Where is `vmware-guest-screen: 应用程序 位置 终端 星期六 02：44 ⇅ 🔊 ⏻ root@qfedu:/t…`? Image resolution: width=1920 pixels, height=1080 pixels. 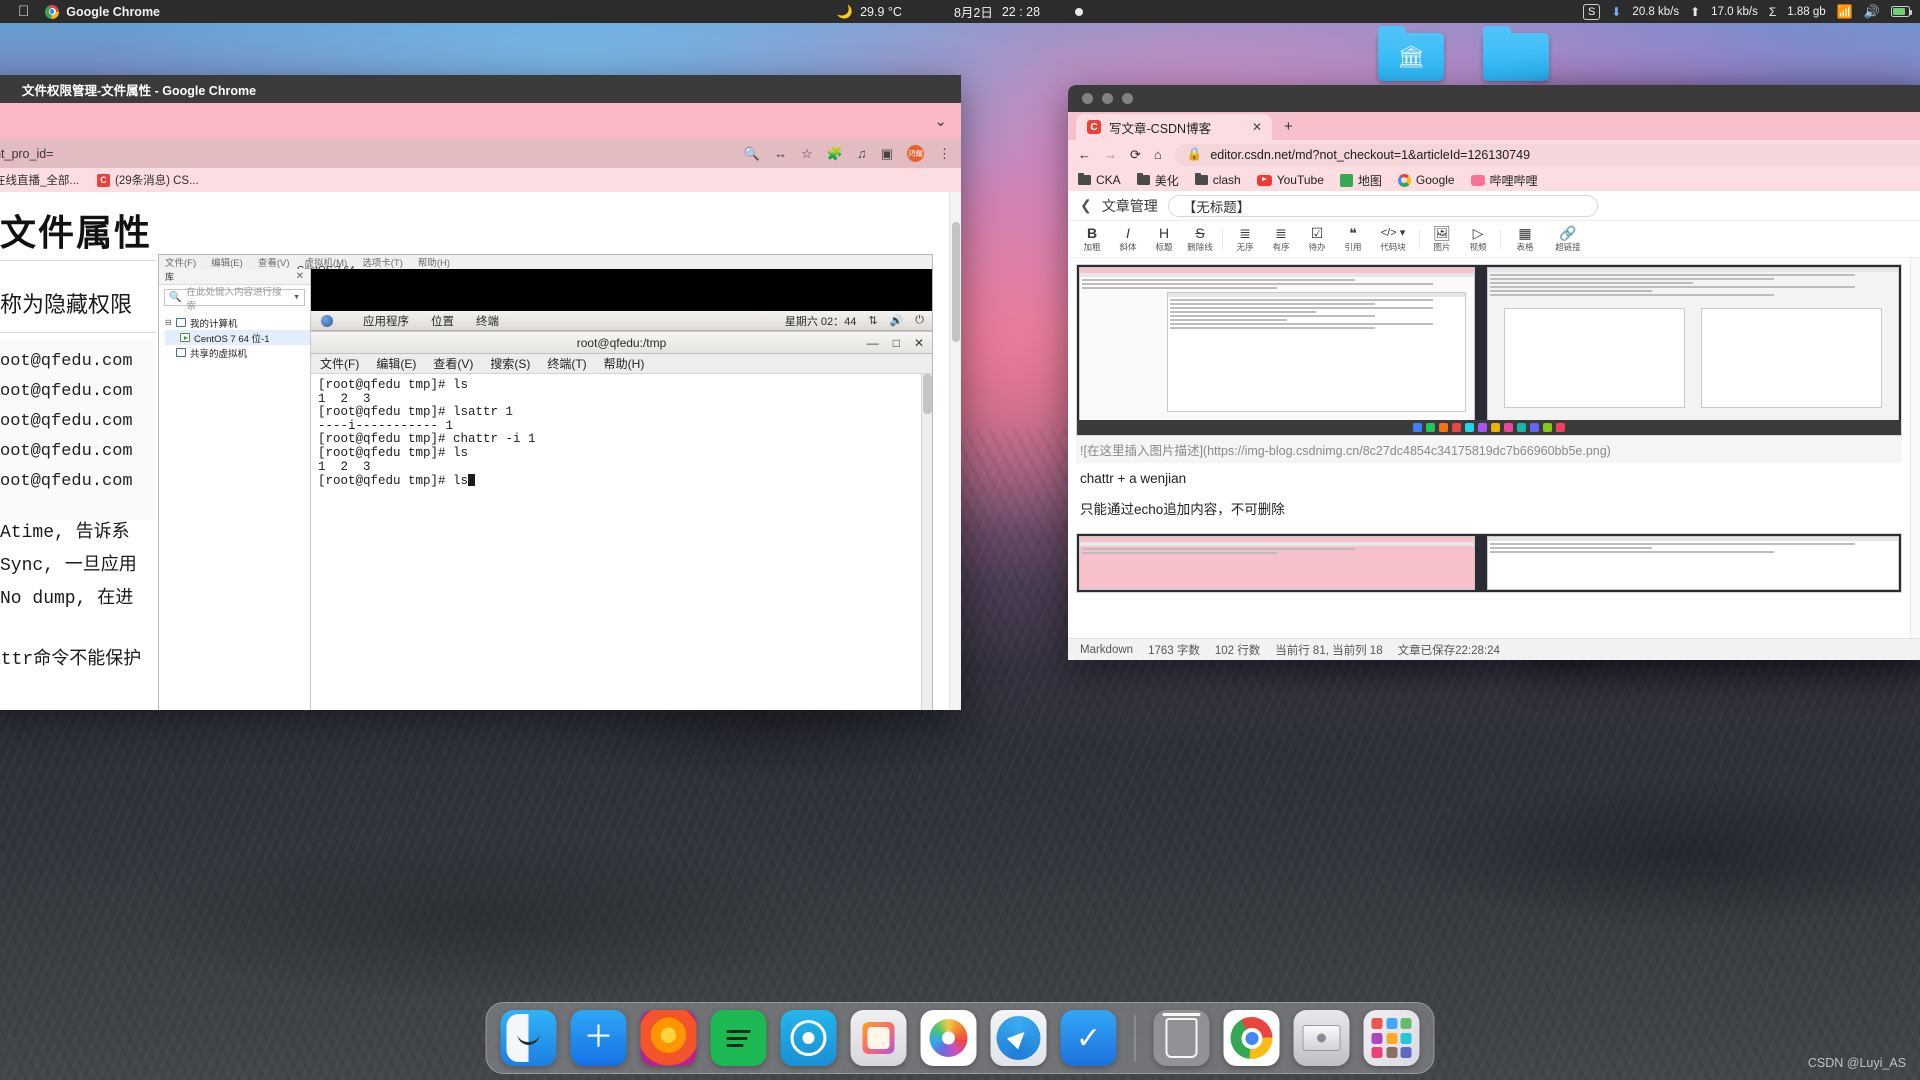
vmware-guest-screen: 应用程序 位置 终端 星期六 02：44 ⇅ 🔊 ⏻ root@qfedu:/t… is located at coordinates (621, 489).